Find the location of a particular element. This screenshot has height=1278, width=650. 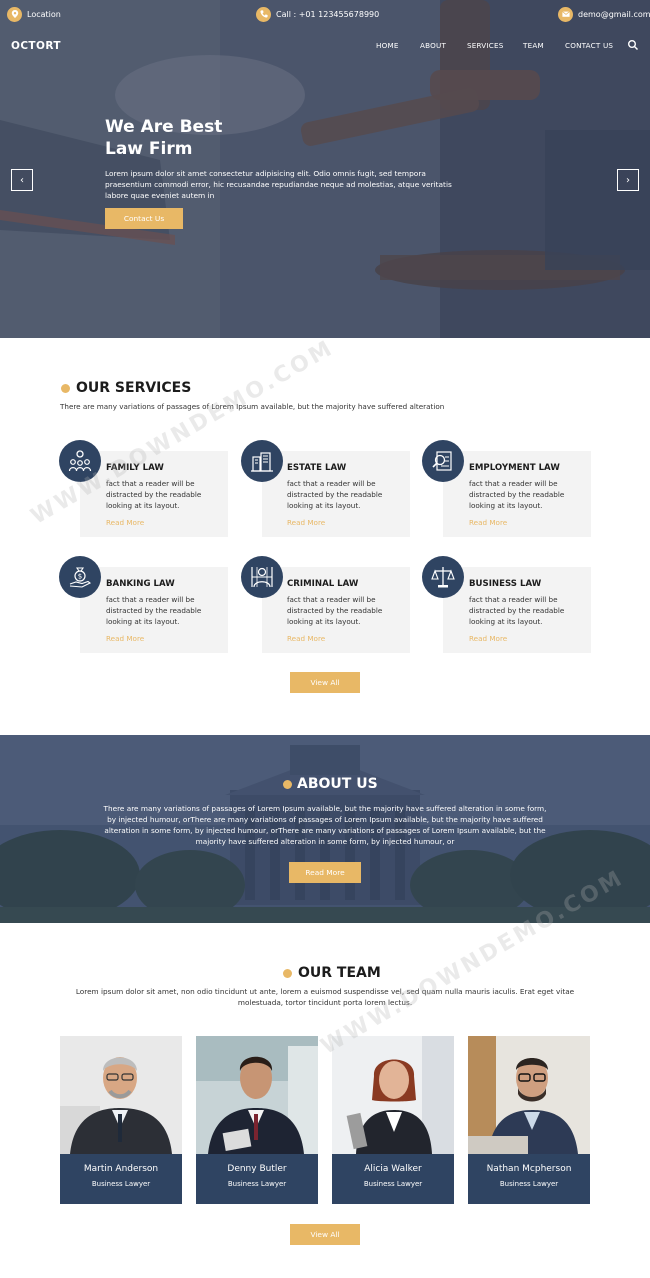

hero-title-line1: We Are Best is located at coordinates (164, 127).